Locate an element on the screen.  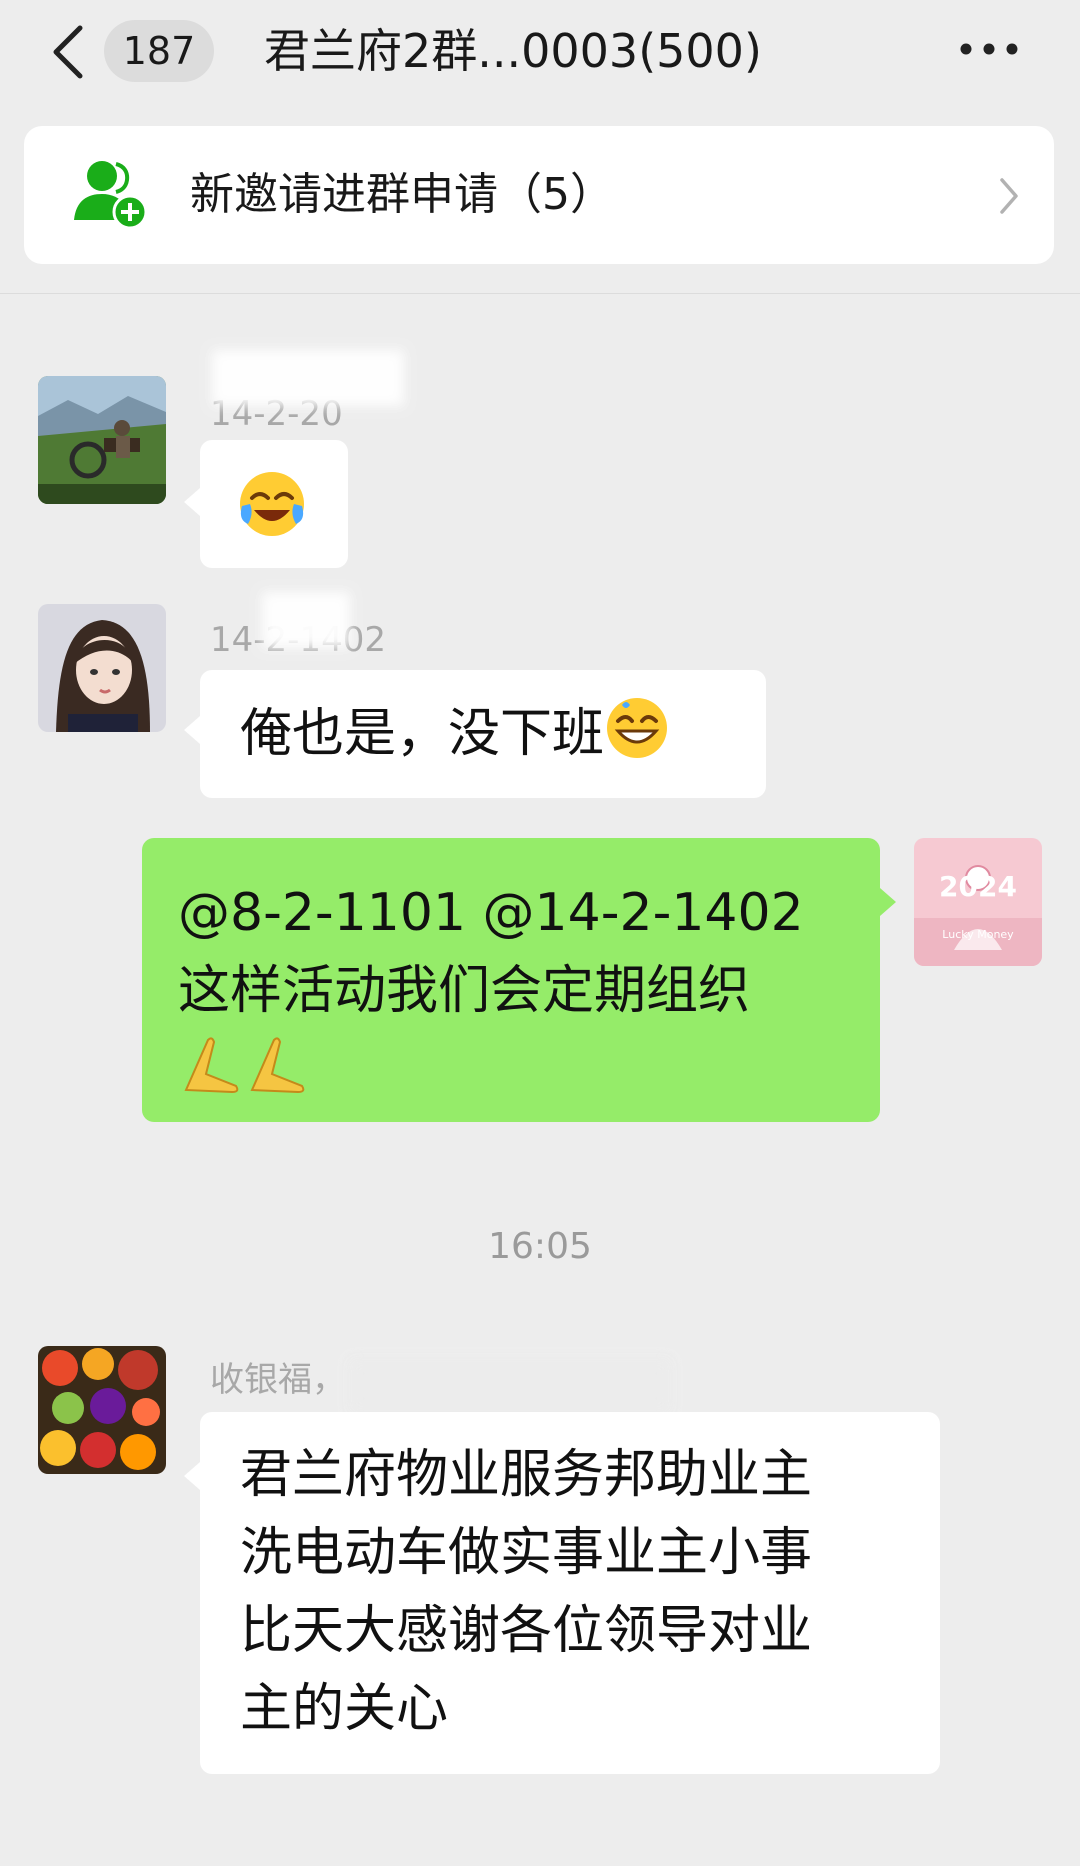
message-bubble-self: @8-2-1101 @14-2-1402 这样活动我们会定期组织 is located at coordinates (511, 980).